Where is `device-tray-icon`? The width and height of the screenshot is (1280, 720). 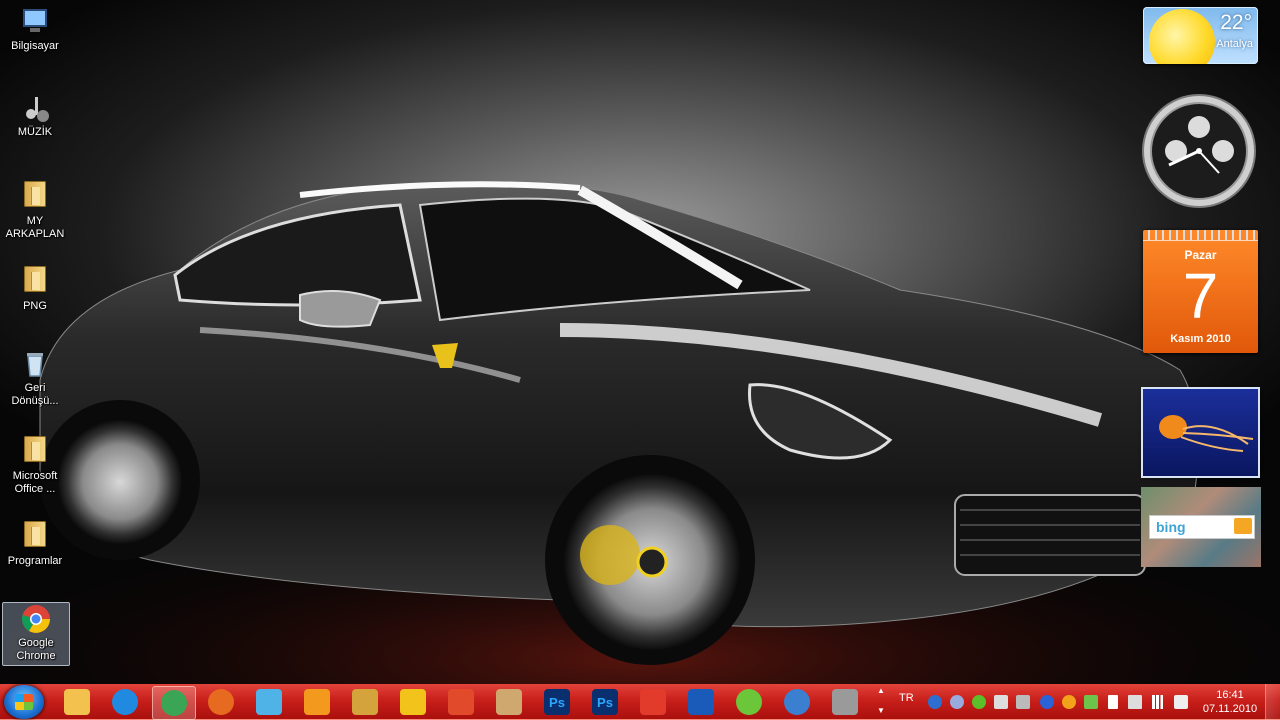
device-tray-icon is located at coordinates (1001, 702).